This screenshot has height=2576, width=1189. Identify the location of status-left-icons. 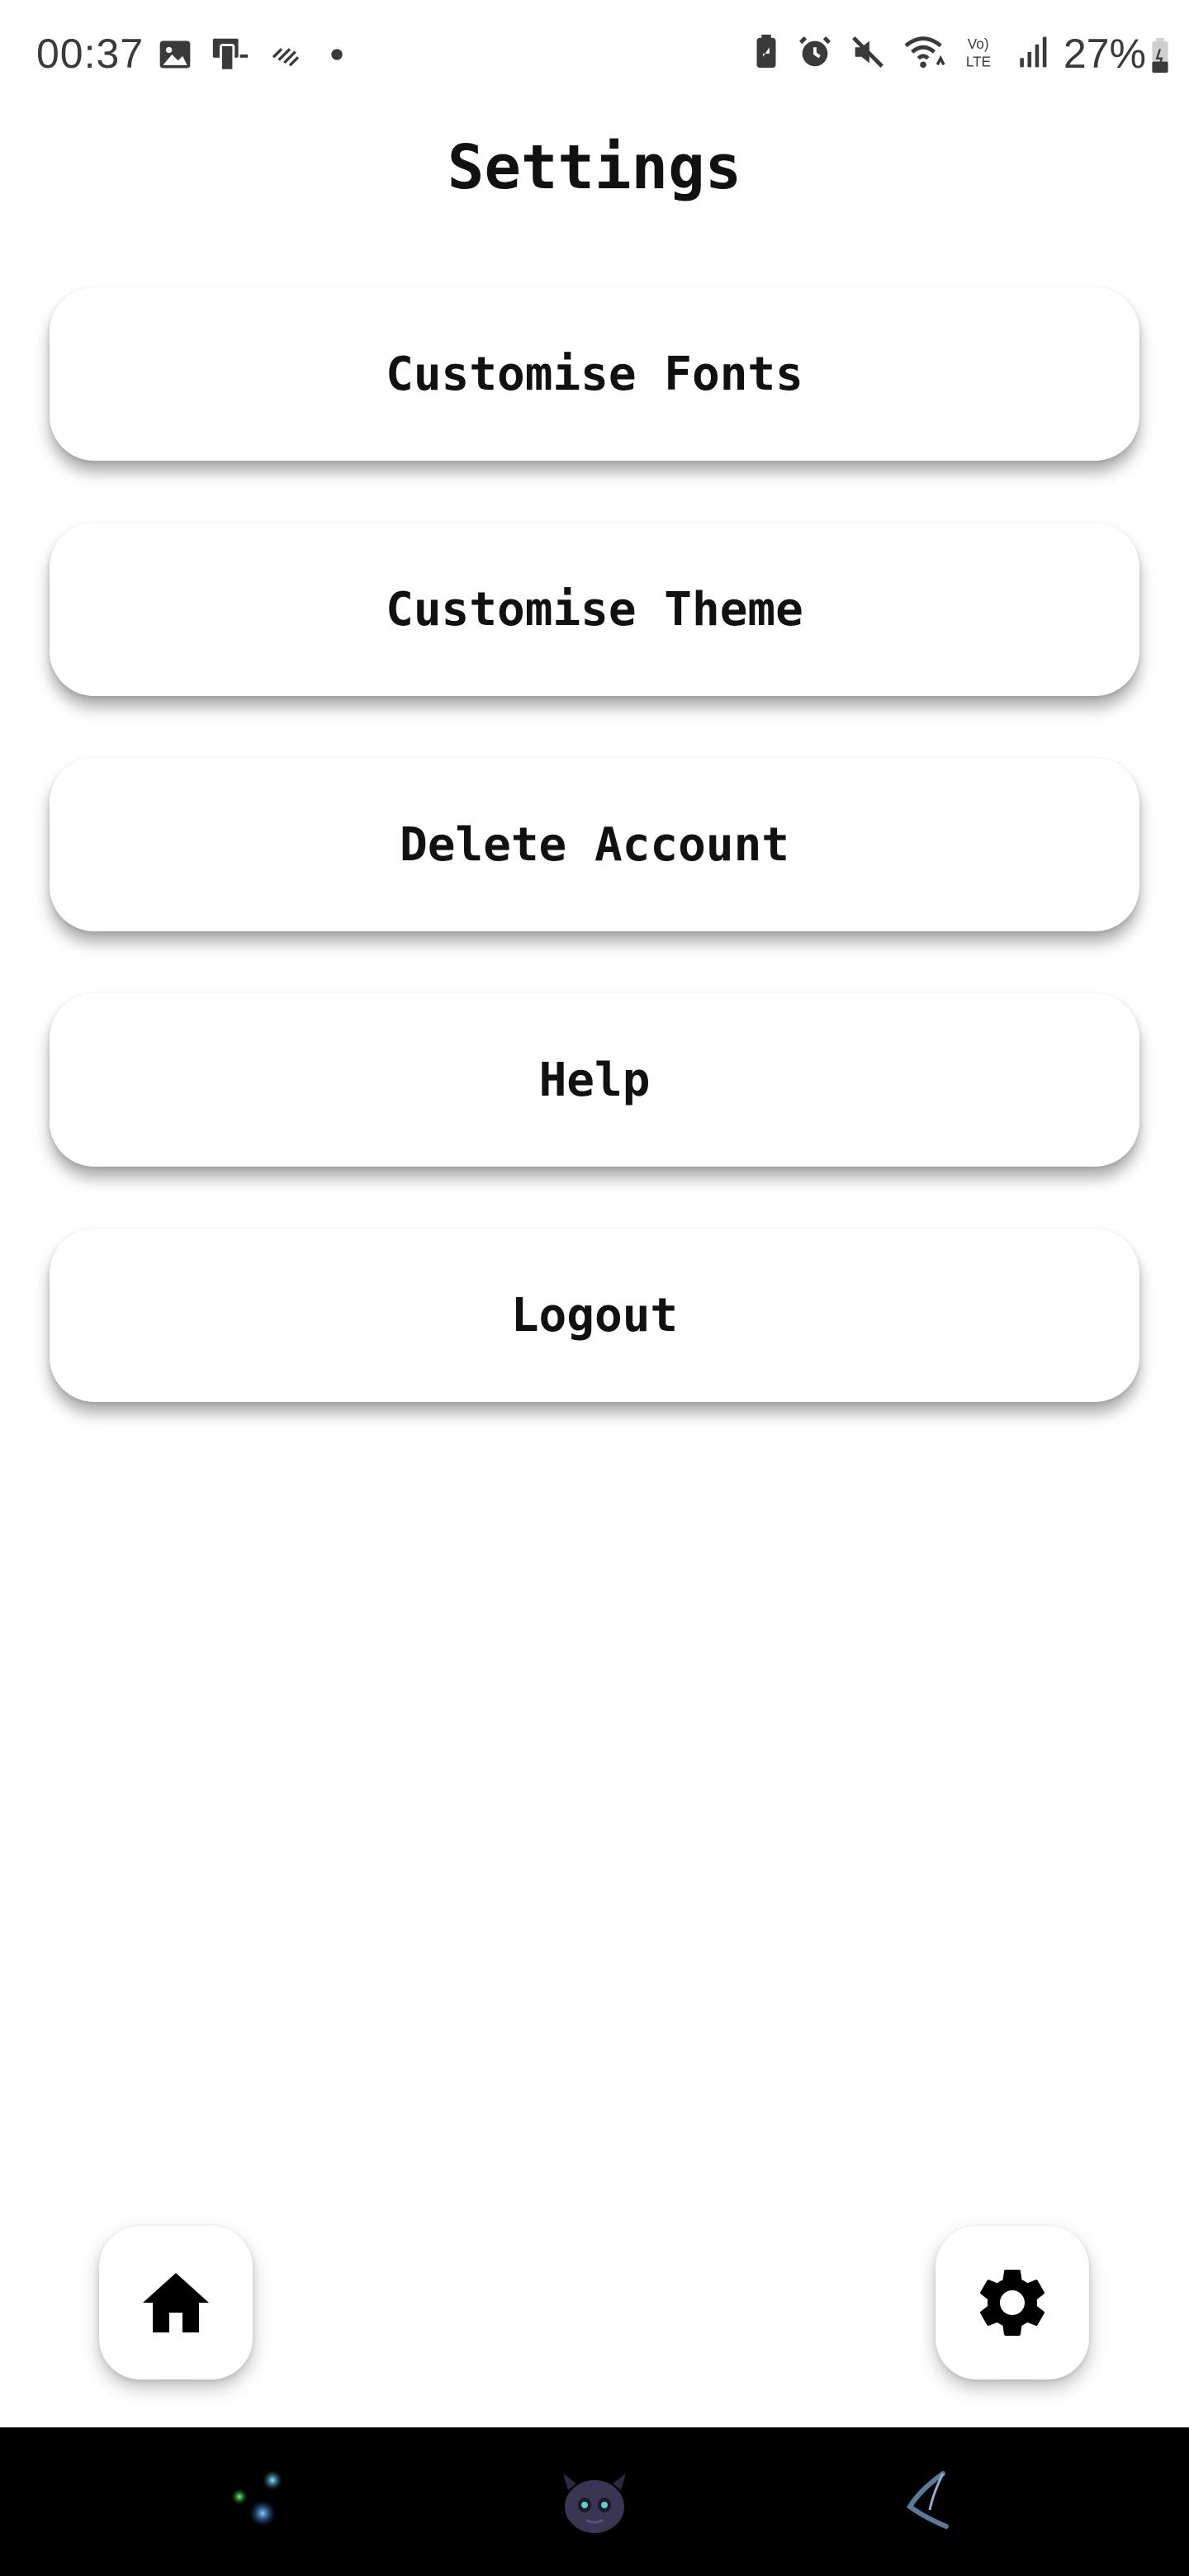
(255, 54).